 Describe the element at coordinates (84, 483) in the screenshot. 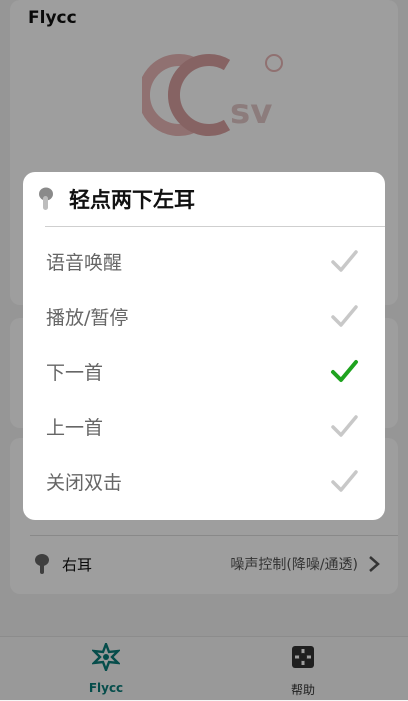

I see `option-label: 关闭双击` at that location.